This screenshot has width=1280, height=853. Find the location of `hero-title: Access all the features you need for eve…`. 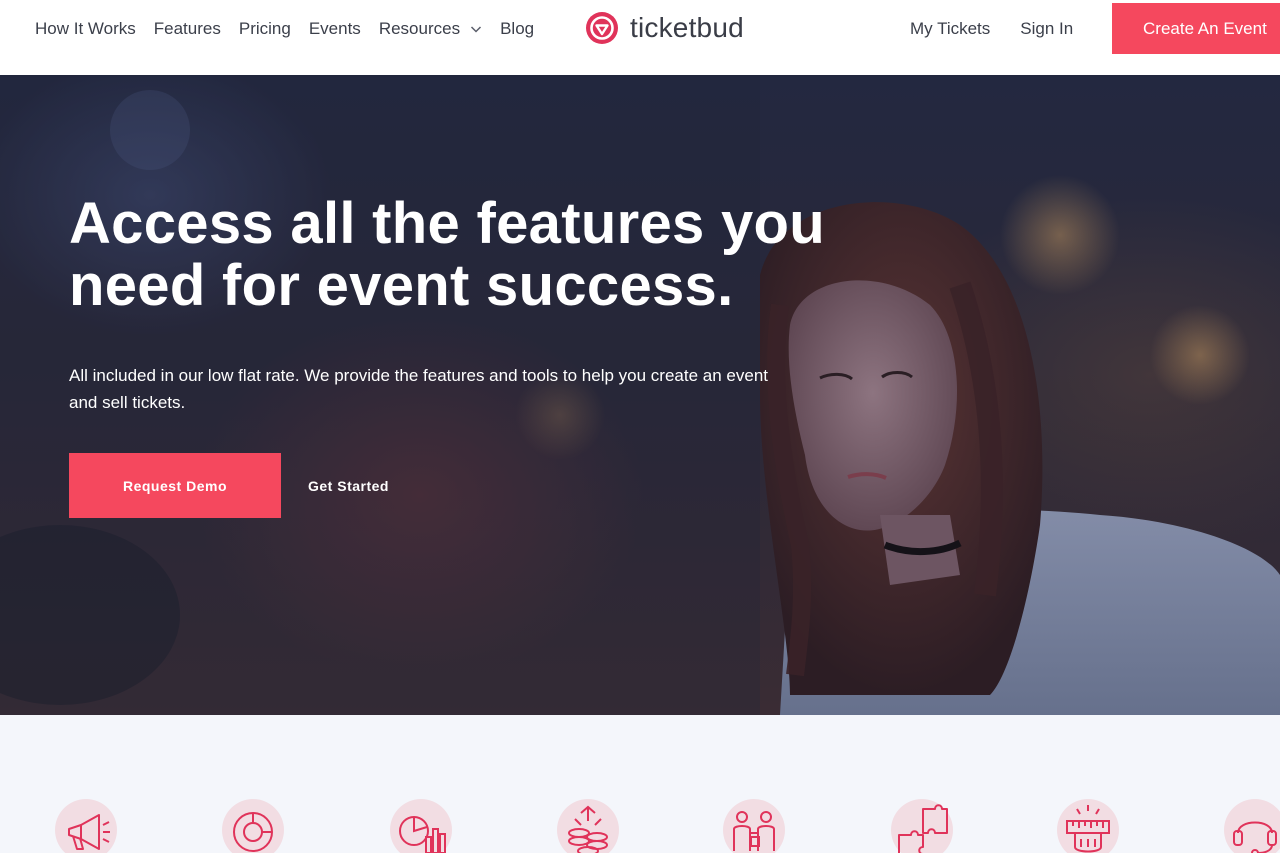

hero-title: Access all the features you need for eve… is located at coordinates (447, 254).